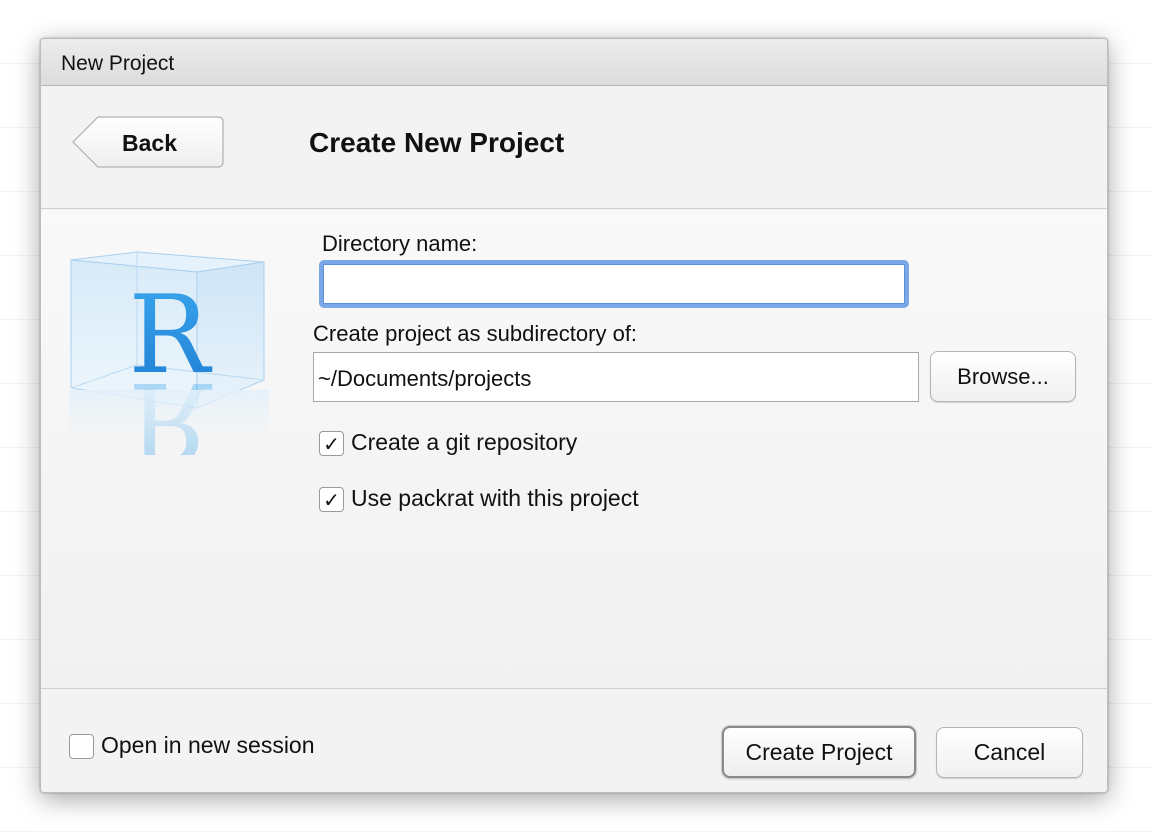  I want to click on cancel-button: Cancel, so click(1009, 752).